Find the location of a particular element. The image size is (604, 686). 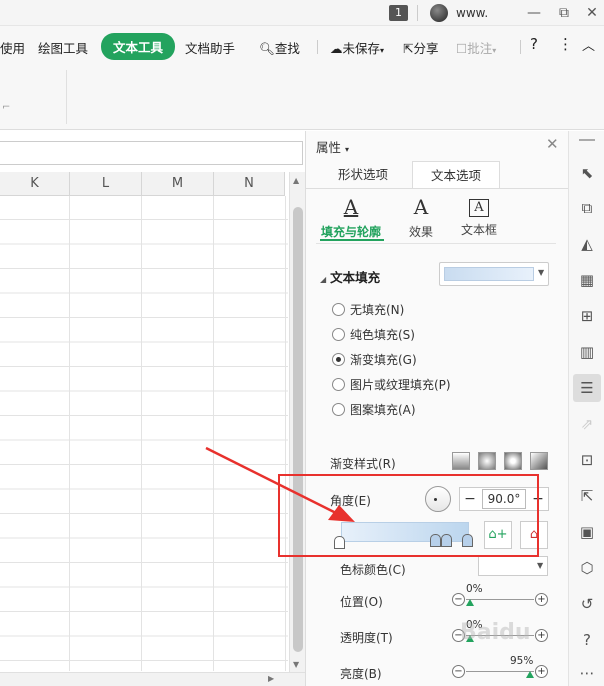

column-header-l: L is located at coordinates (106, 184).